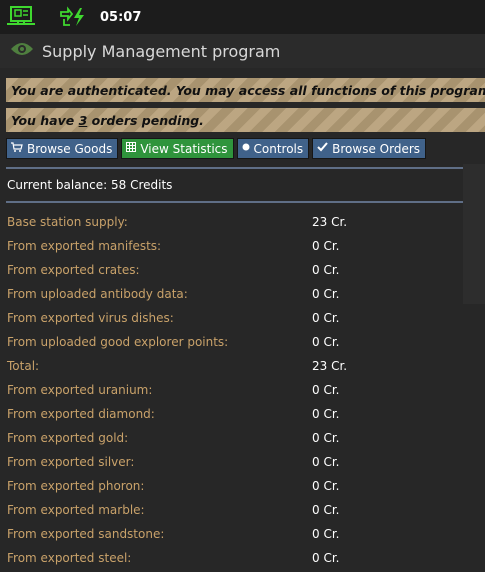 The image size is (485, 572). What do you see at coordinates (76, 510) in the screenshot?
I see `row-label: From exported marble:` at bounding box center [76, 510].